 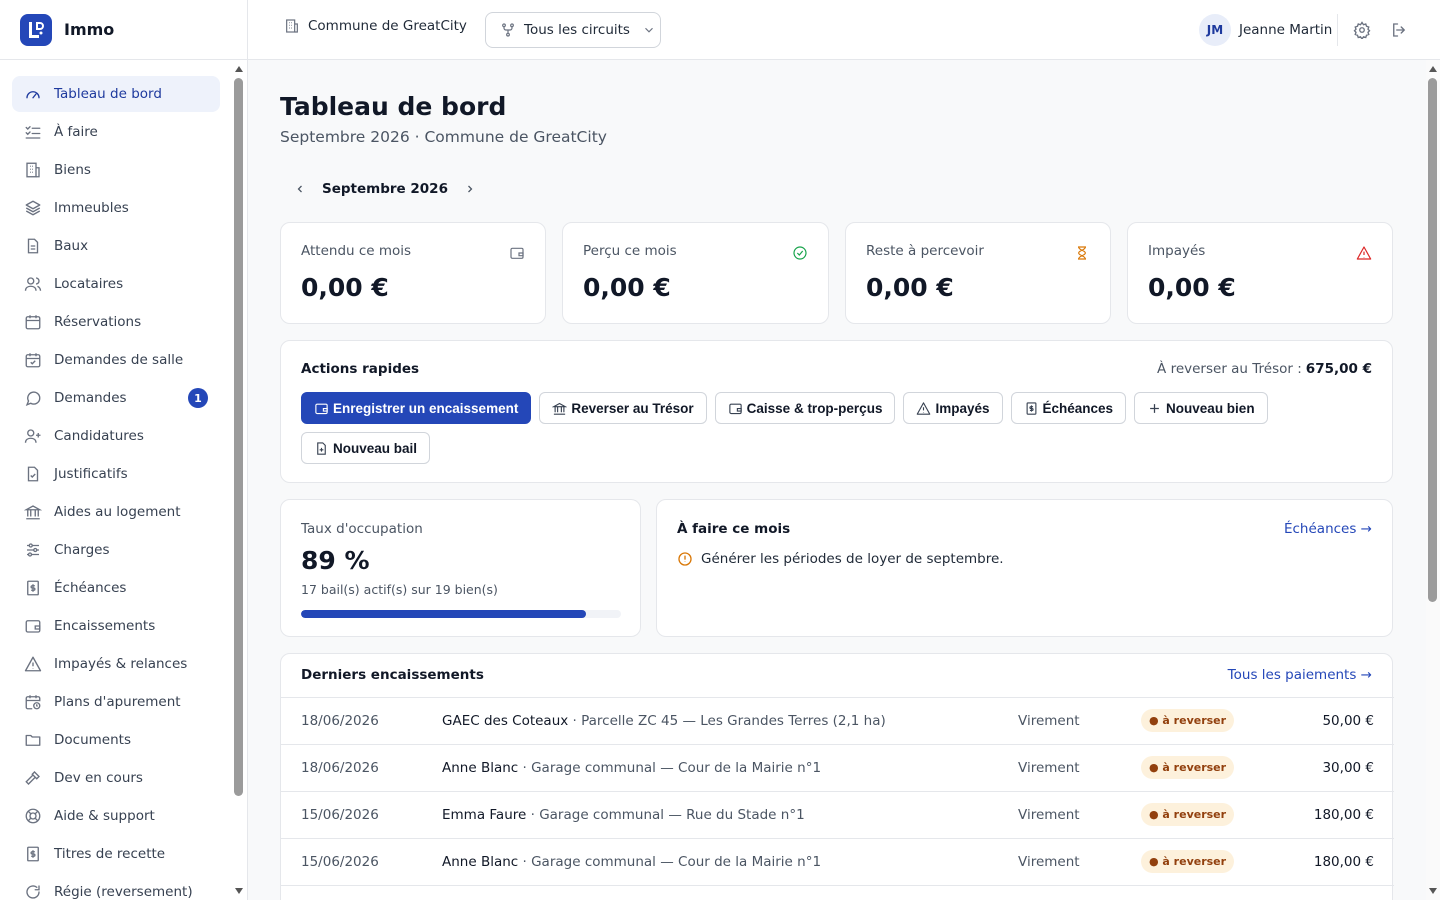 What do you see at coordinates (123, 30) in the screenshot?
I see `brand: Immo` at bounding box center [123, 30].